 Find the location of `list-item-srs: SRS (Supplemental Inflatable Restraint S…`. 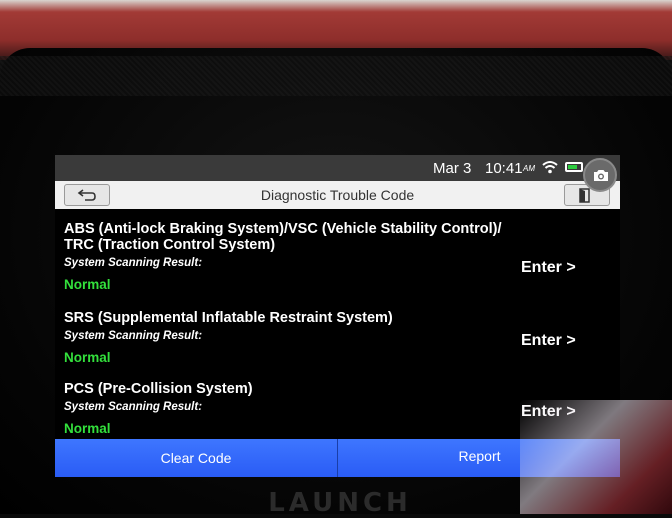

list-item-srs: SRS (Supplemental Inflatable Restraint S… is located at coordinates (337, 341).